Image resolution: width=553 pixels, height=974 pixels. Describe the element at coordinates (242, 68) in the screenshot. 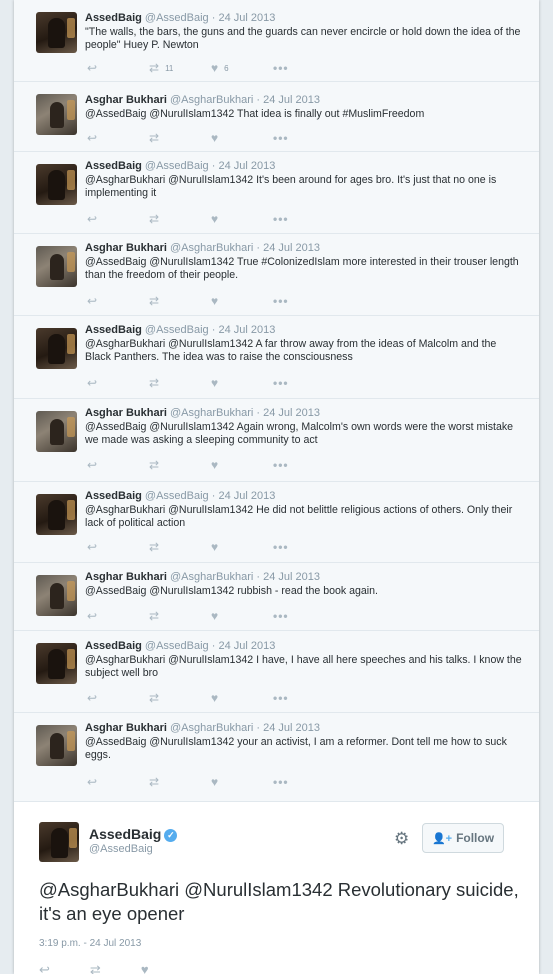

I see `like-button: ♥ 6` at that location.